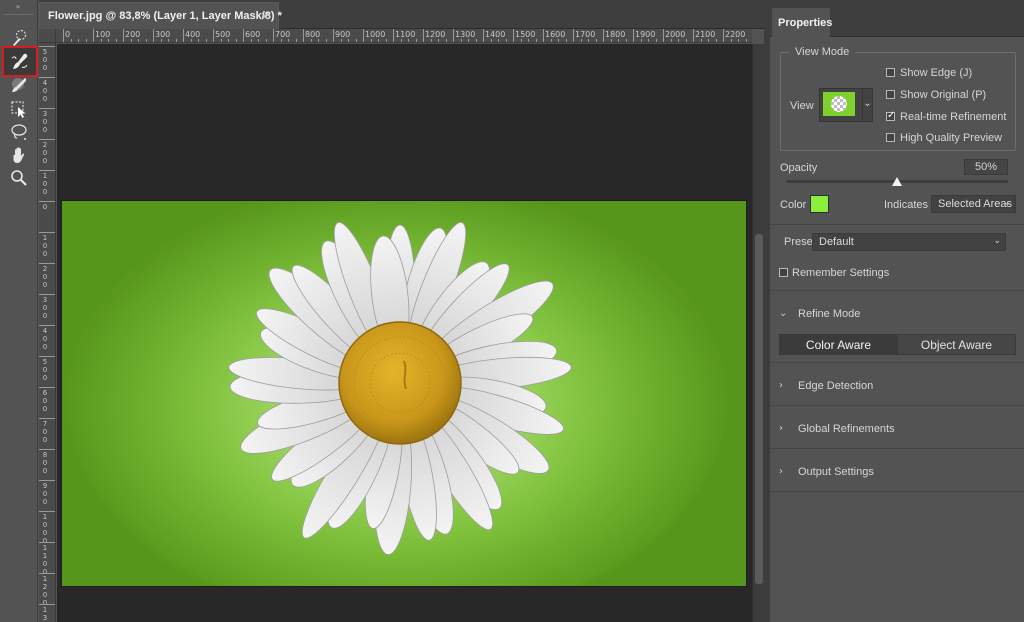 The width and height of the screenshot is (1024, 622). I want to click on edge-detection-header: › Edge Detection, so click(897, 387).